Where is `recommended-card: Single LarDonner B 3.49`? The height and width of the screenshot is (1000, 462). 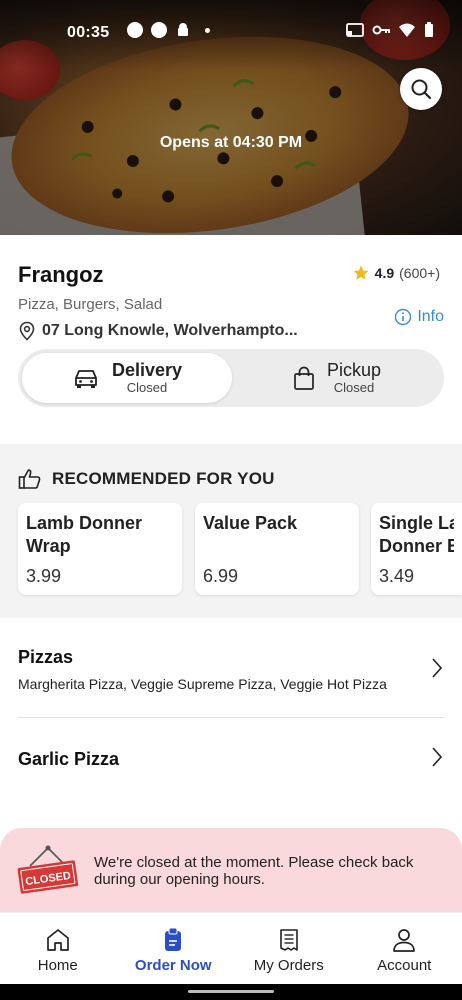
recommended-card: Single LarDonner B 3.49 is located at coordinates (416, 549).